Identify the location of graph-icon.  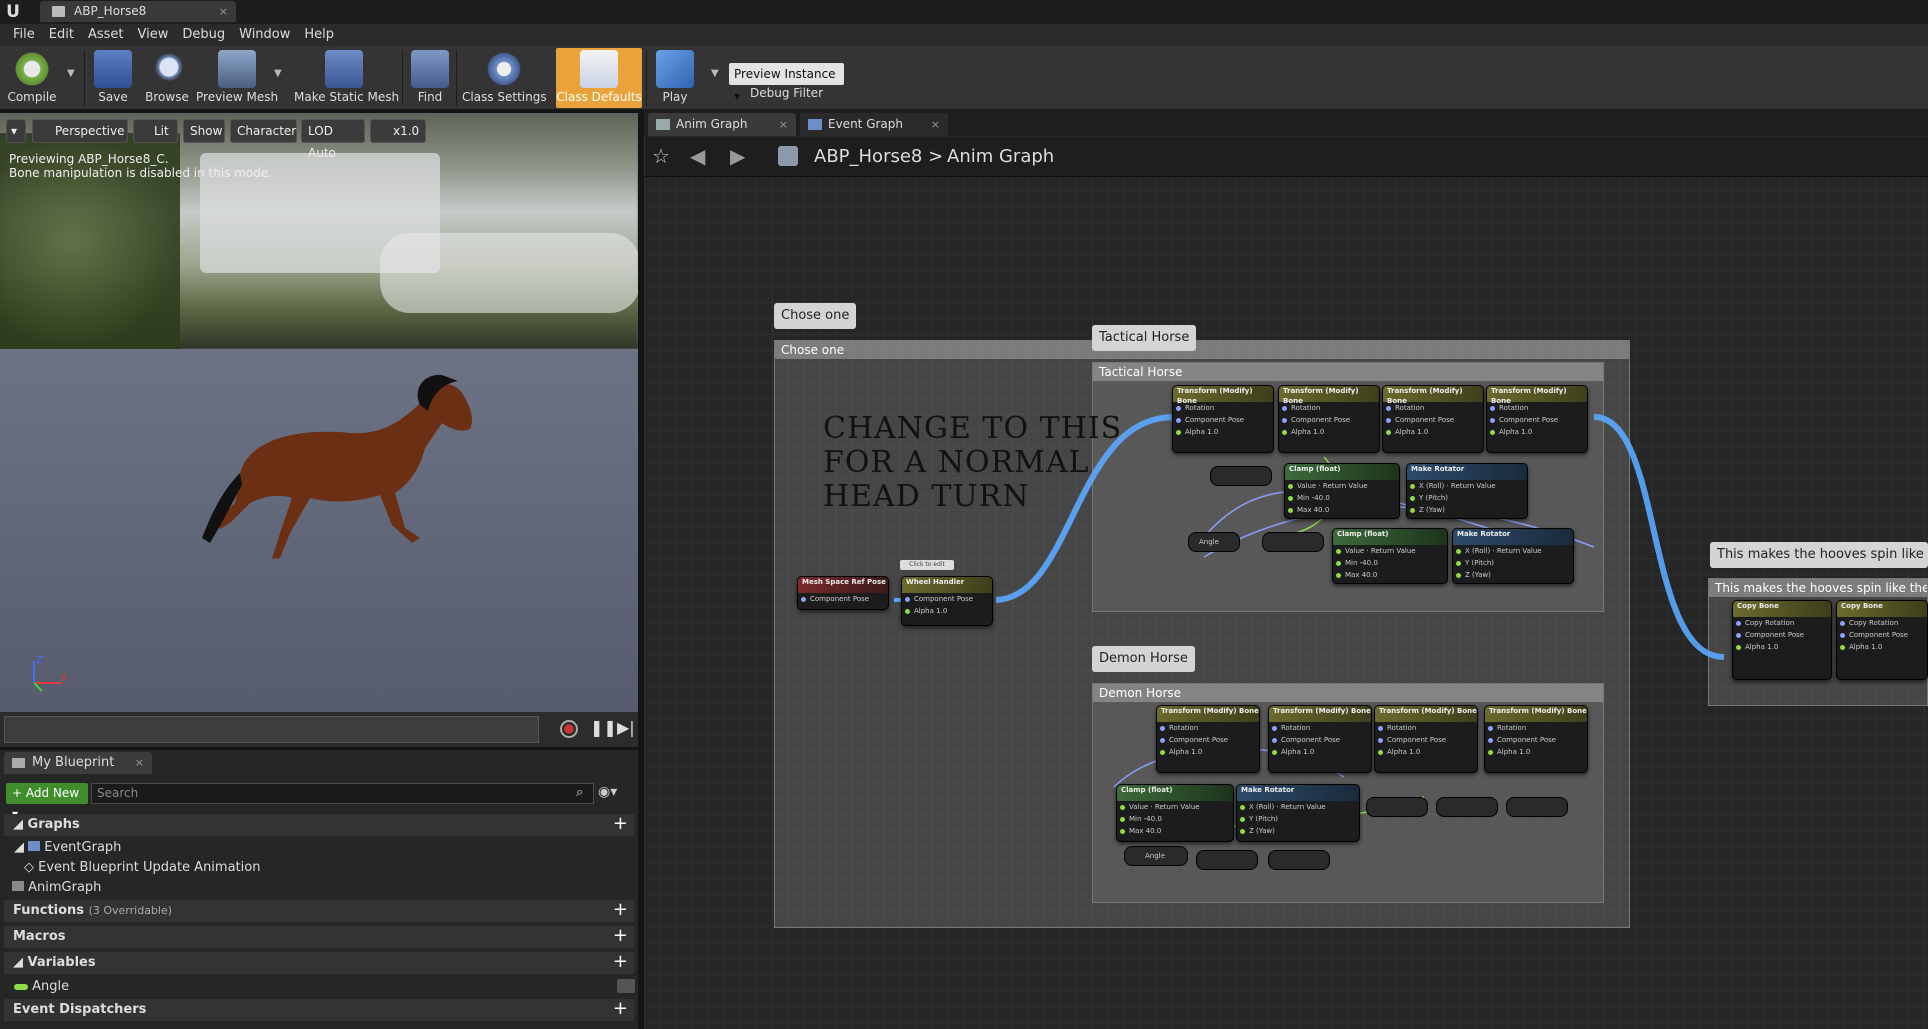
(815, 124).